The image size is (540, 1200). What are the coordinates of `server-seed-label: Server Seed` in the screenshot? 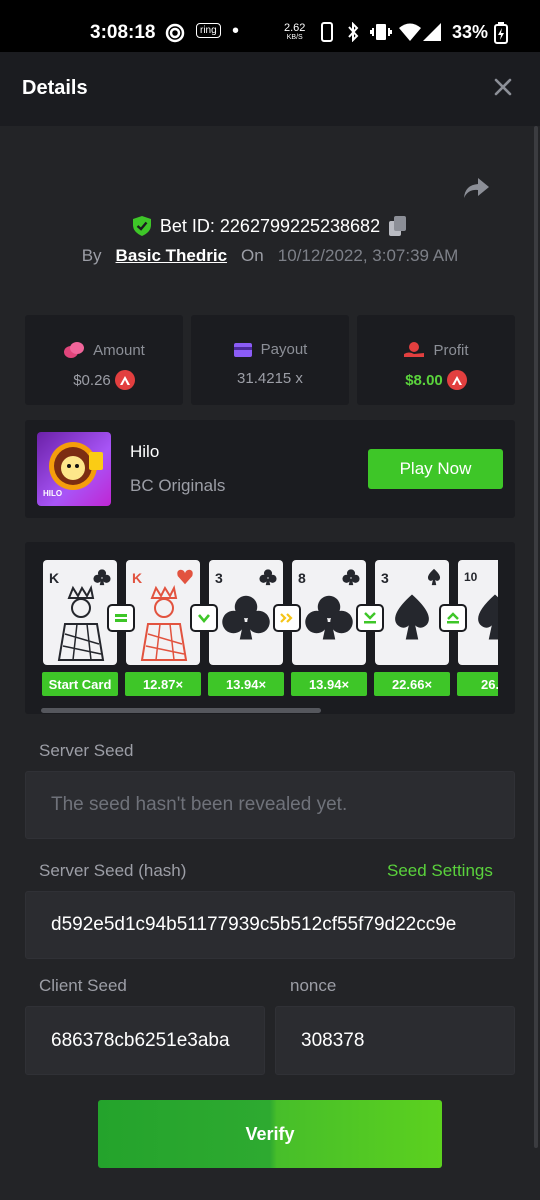 It's located at (86, 750).